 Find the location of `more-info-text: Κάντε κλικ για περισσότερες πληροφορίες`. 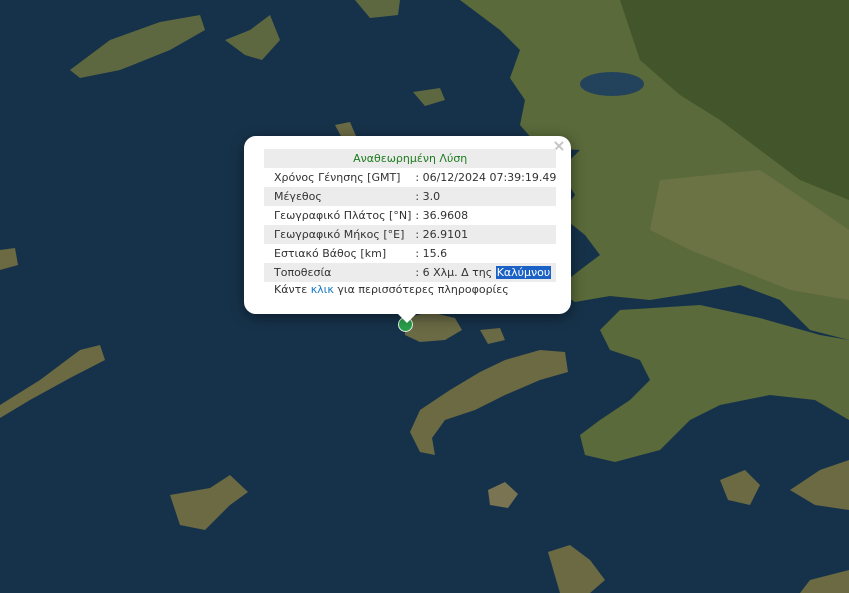

more-info-text: Κάντε κλικ για περισσότερες πληροφορίες is located at coordinates (391, 289).